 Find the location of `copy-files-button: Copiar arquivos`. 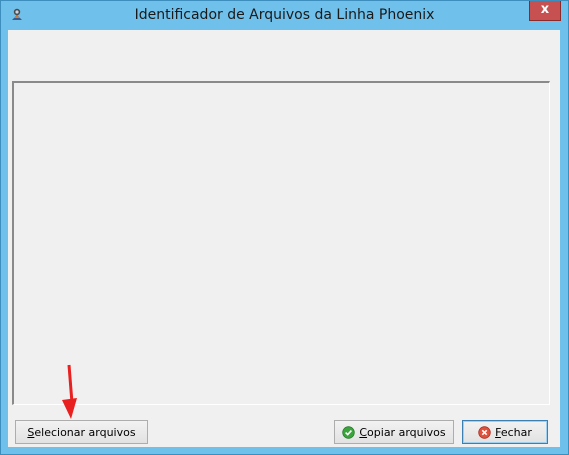

copy-files-button: Copiar arquivos is located at coordinates (394, 432).